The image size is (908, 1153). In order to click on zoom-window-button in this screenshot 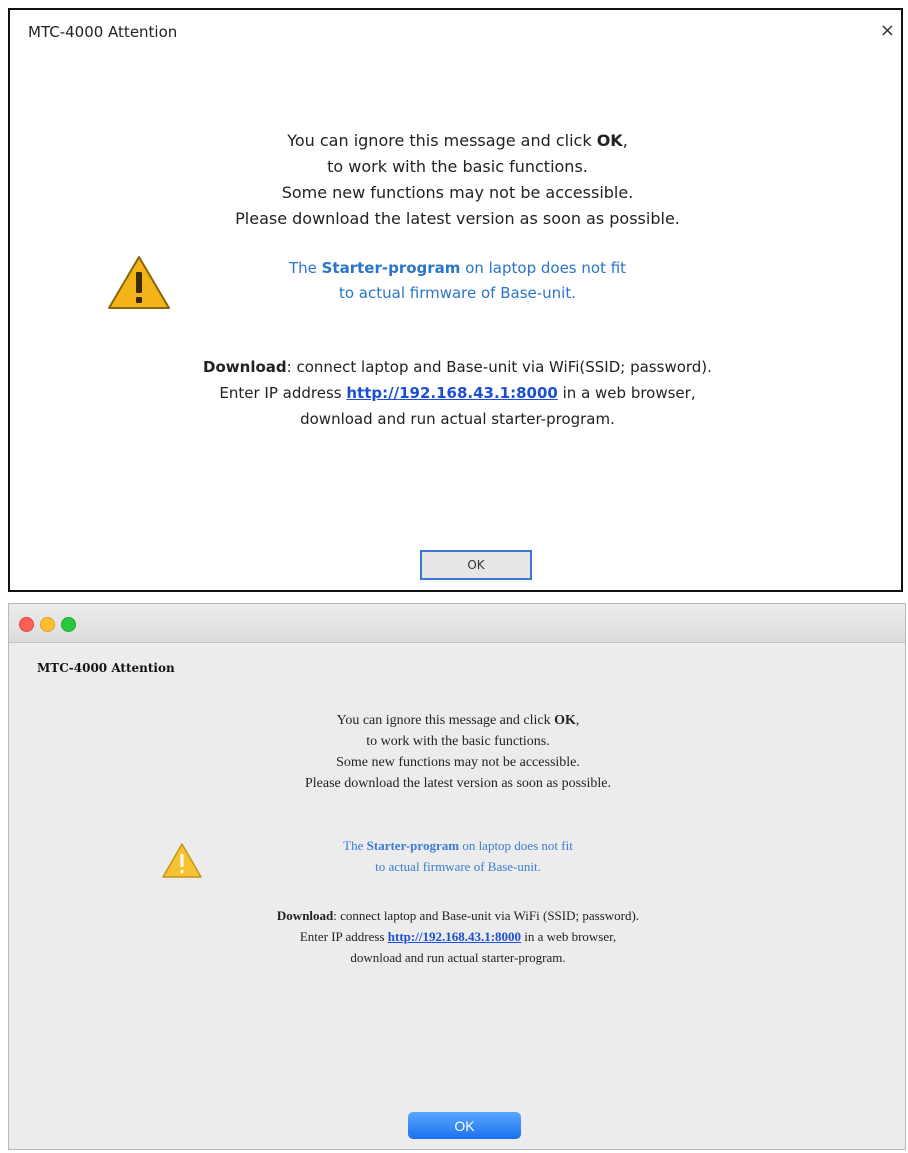, I will do `click(68, 624)`.